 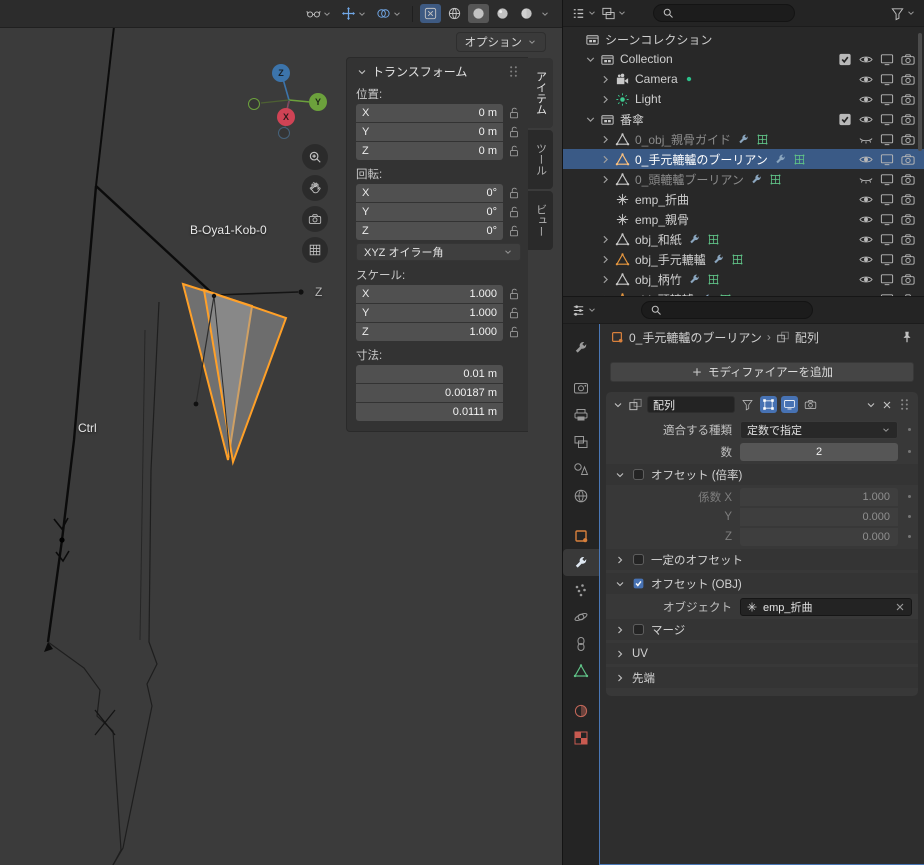 I want to click on display-mode-dropdown, so click(x=614, y=13).